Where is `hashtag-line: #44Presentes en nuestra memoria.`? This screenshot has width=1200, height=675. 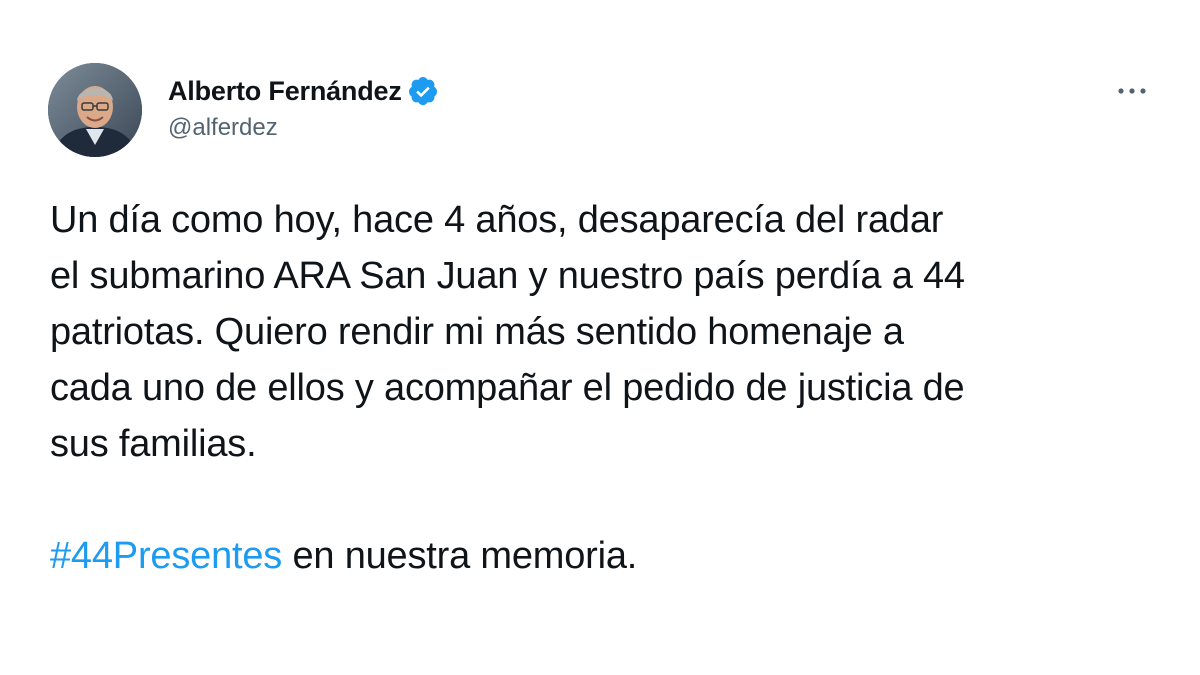 hashtag-line: #44Presentes en nuestra memoria. is located at coordinates (605, 556).